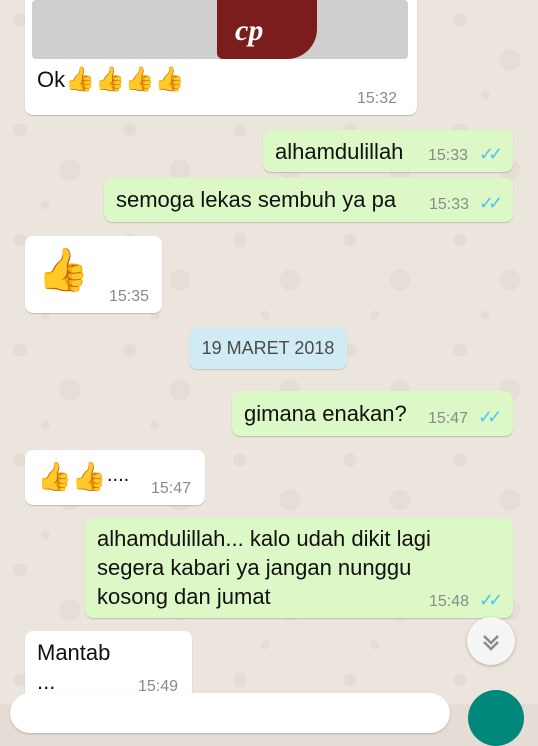  What do you see at coordinates (496, 718) in the screenshot?
I see `send-button` at bounding box center [496, 718].